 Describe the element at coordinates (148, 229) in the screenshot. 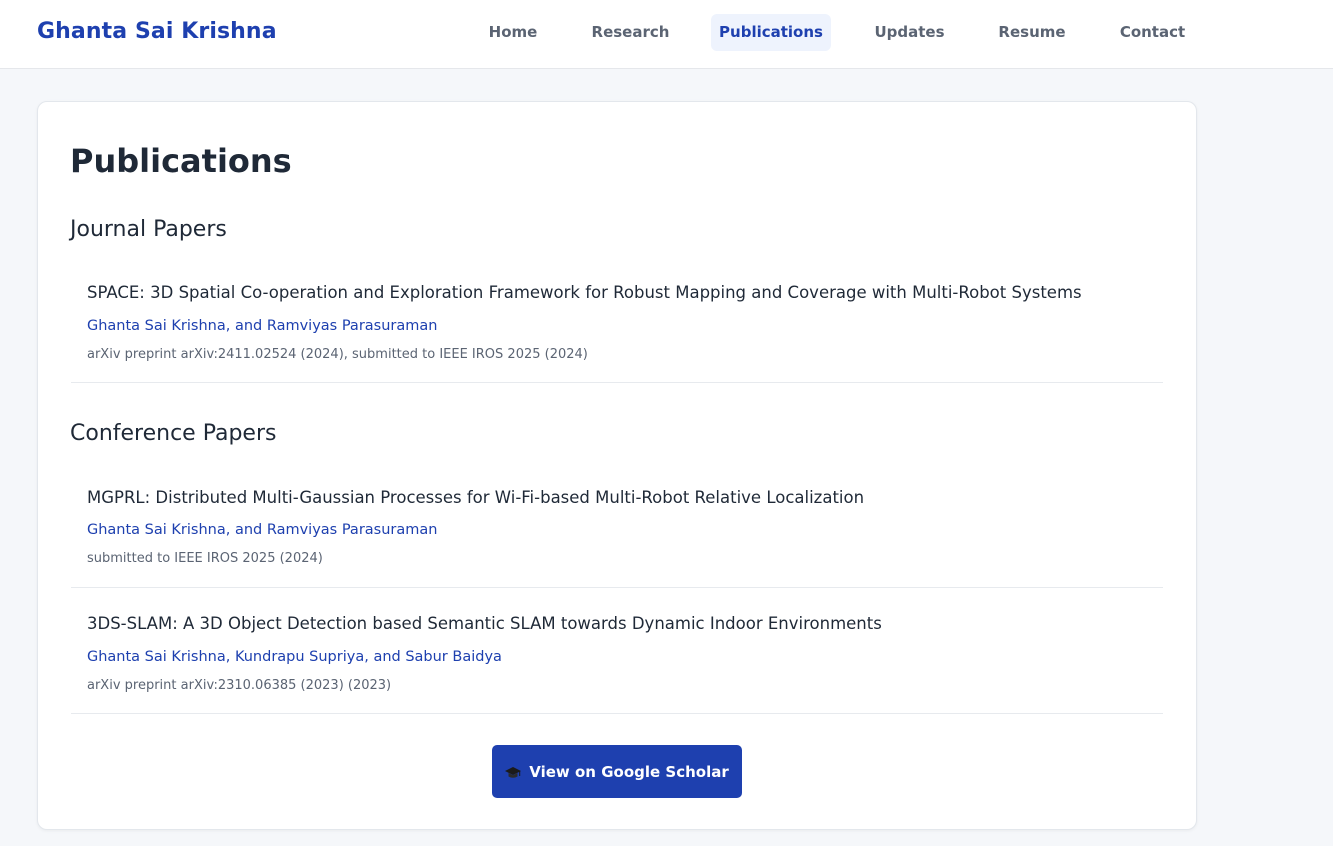

I see `section-title-journal-papers: Journal Papers` at that location.